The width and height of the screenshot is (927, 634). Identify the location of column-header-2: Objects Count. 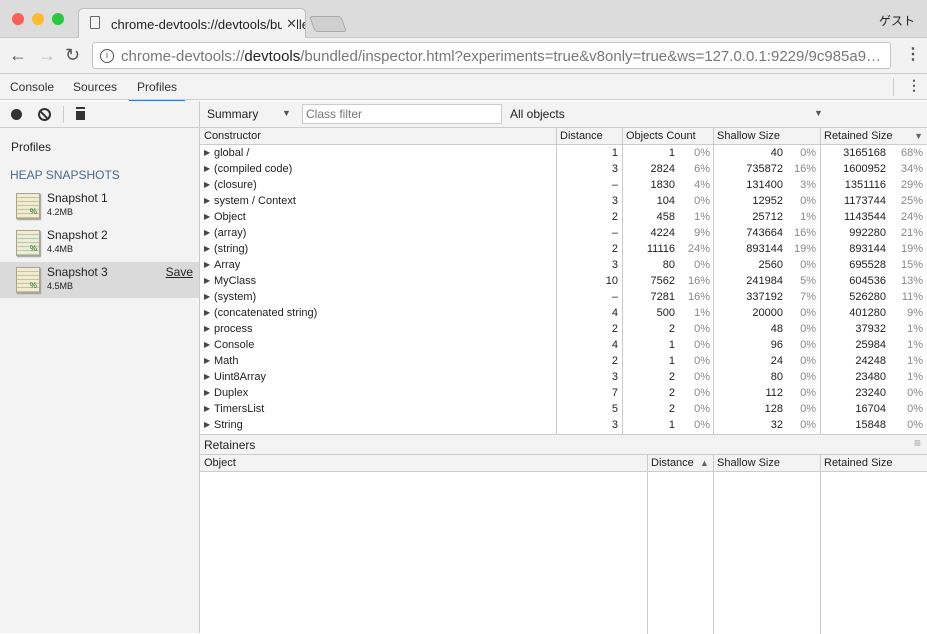
(668, 136).